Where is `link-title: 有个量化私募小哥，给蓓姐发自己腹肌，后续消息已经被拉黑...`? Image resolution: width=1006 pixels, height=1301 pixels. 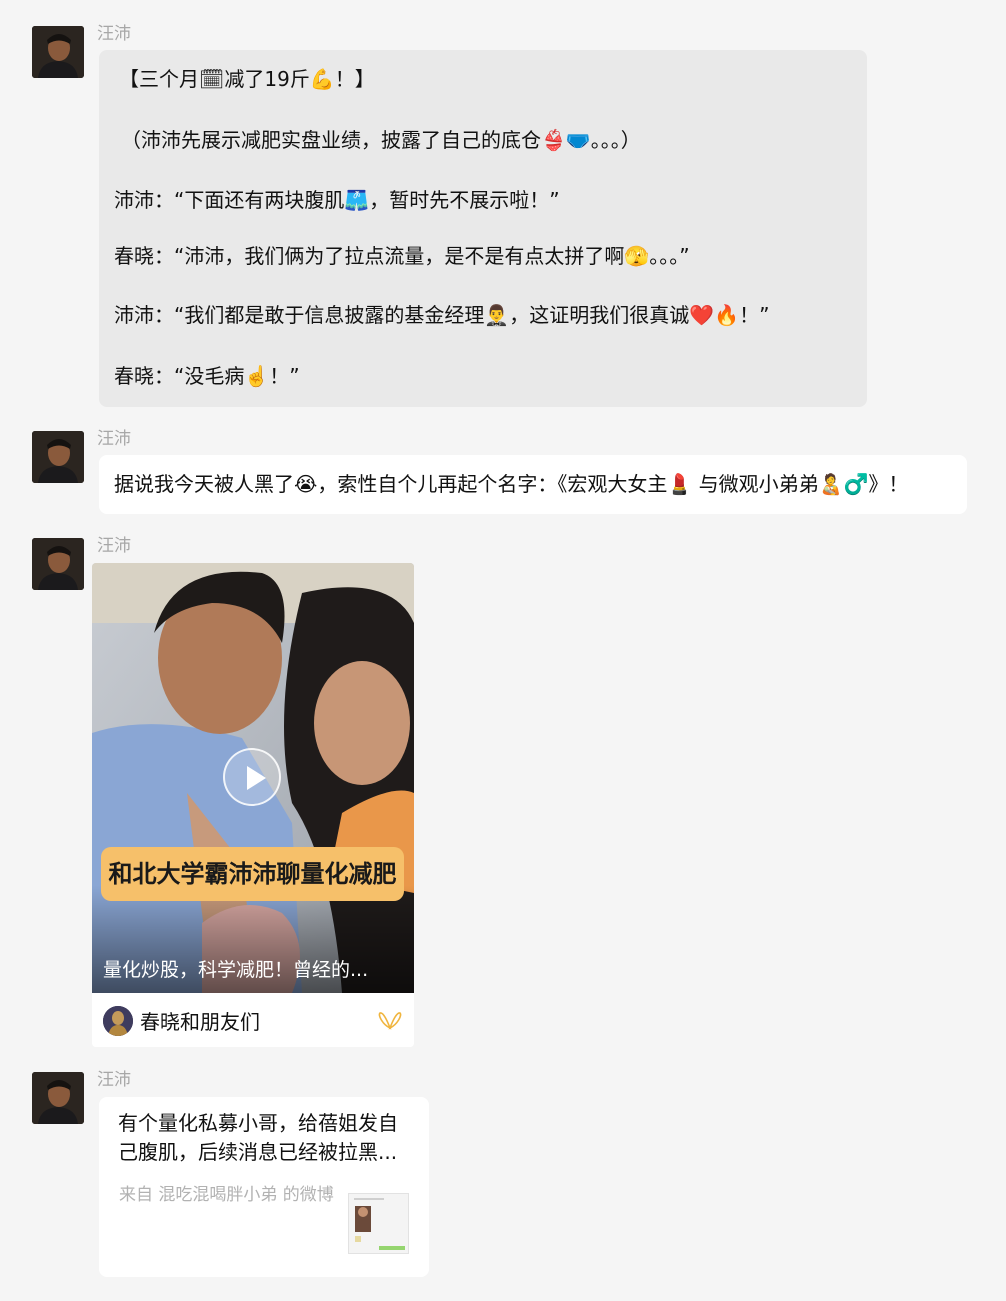 link-title: 有个量化私募小哥，给蓓姐发自己腹肌，后续消息已经被拉黑... is located at coordinates (258, 1137).